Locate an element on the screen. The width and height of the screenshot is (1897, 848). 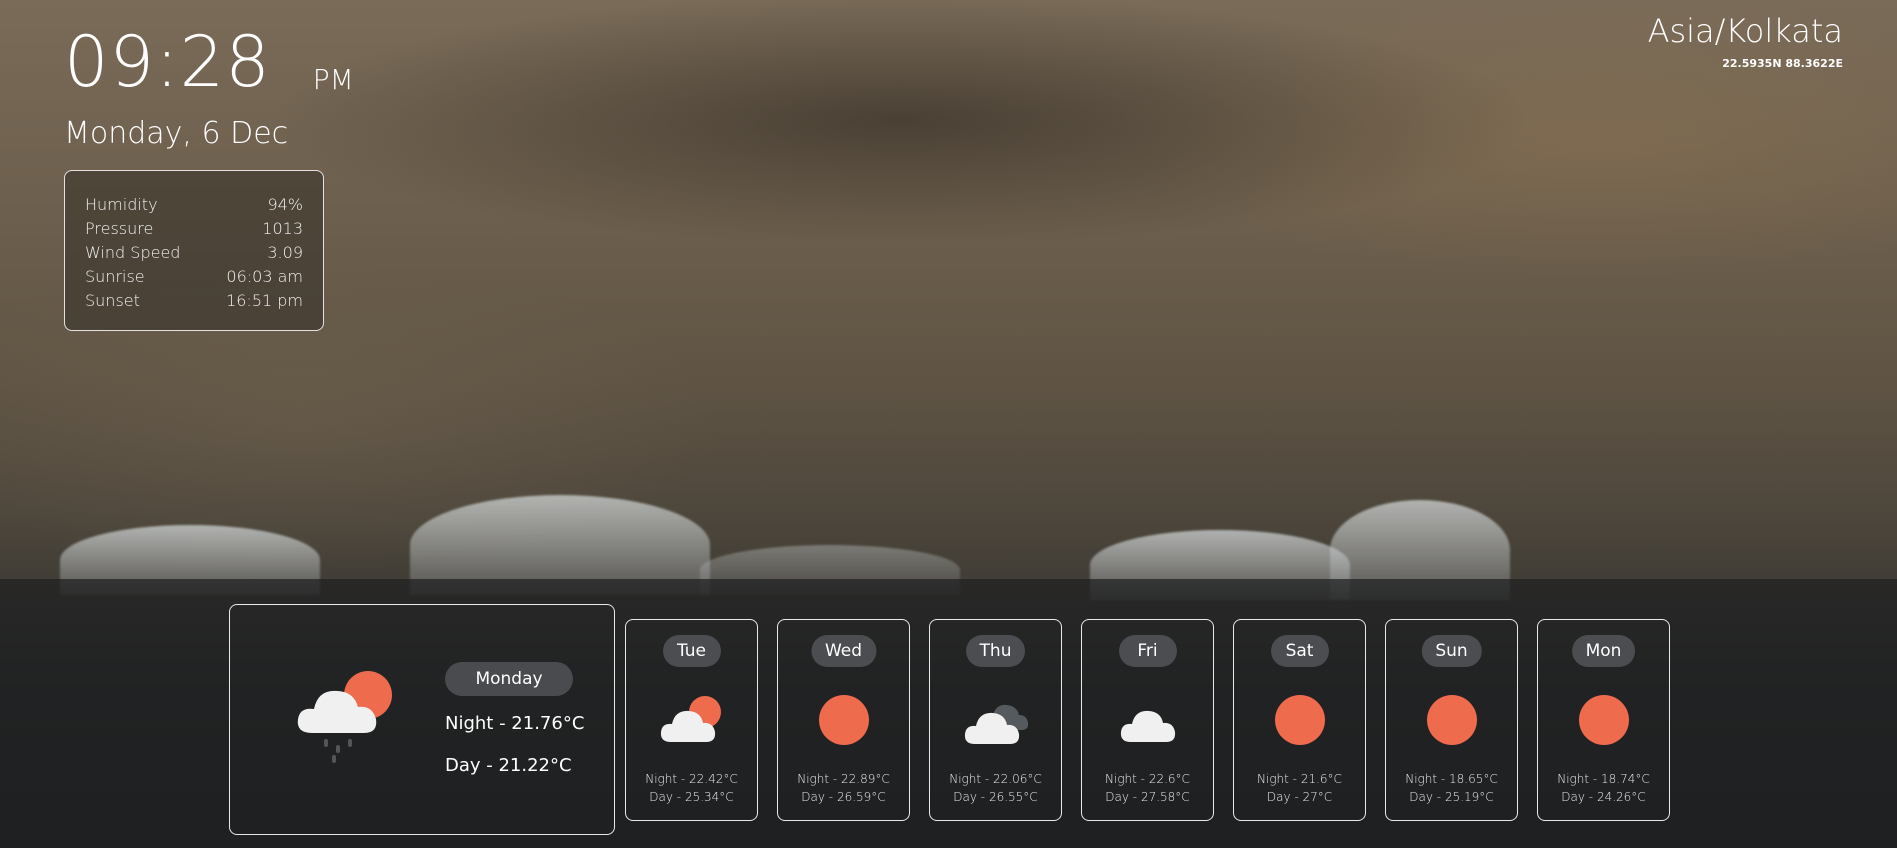
partly-cloudy-icon is located at coordinates (690, 719).